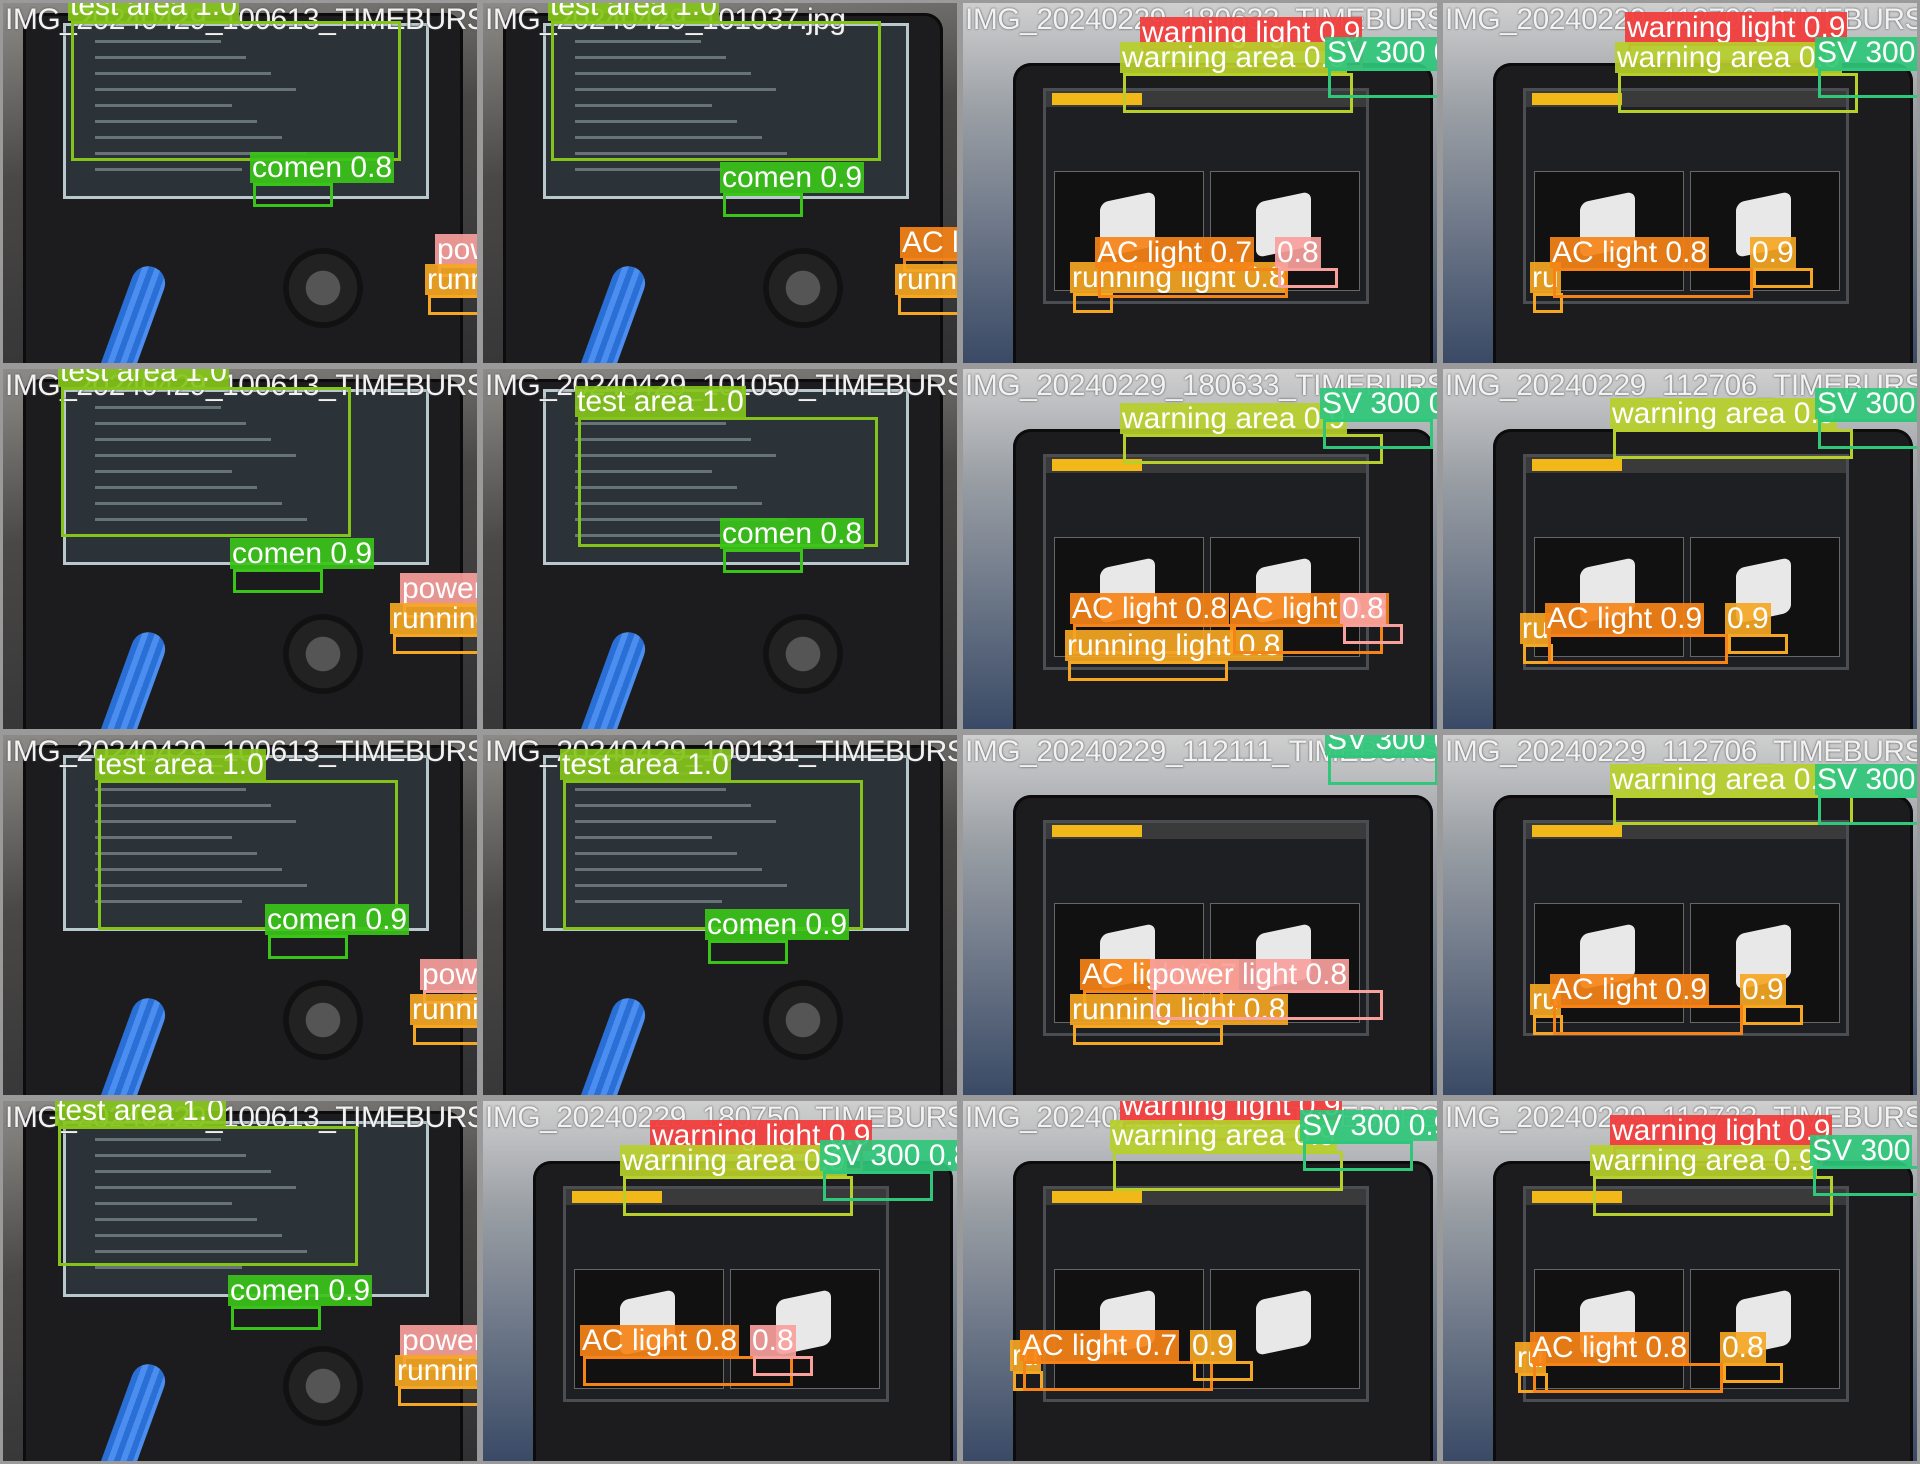 This screenshot has height=1464, width=1920. What do you see at coordinates (1174, 655) in the screenshot?
I see `detection: running light 0.8` at bounding box center [1174, 655].